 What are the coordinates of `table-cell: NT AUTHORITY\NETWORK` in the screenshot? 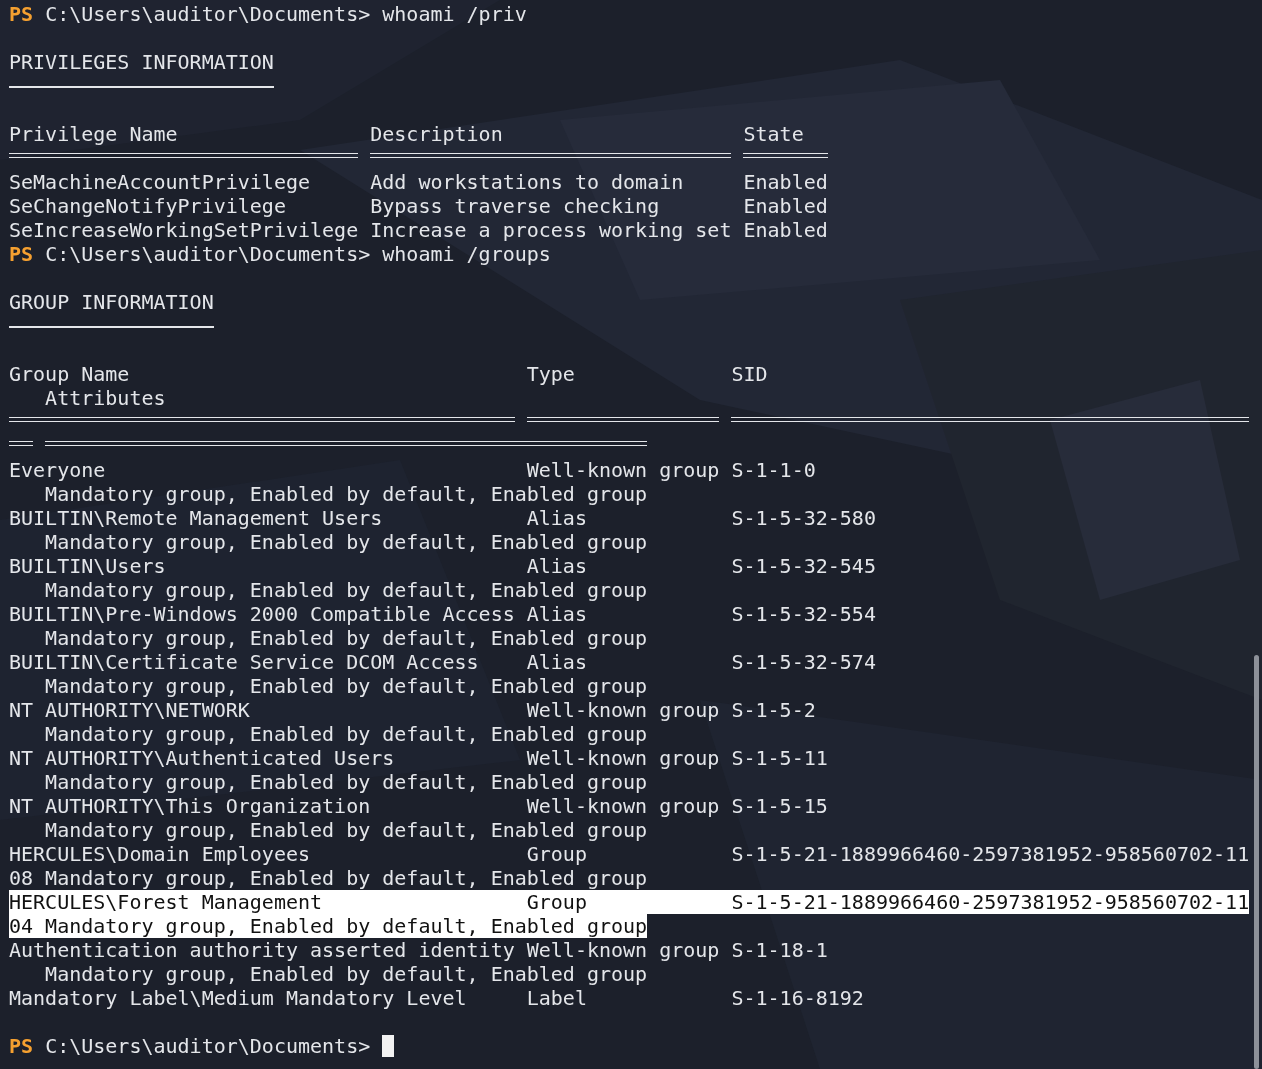 It's located at (129, 710).